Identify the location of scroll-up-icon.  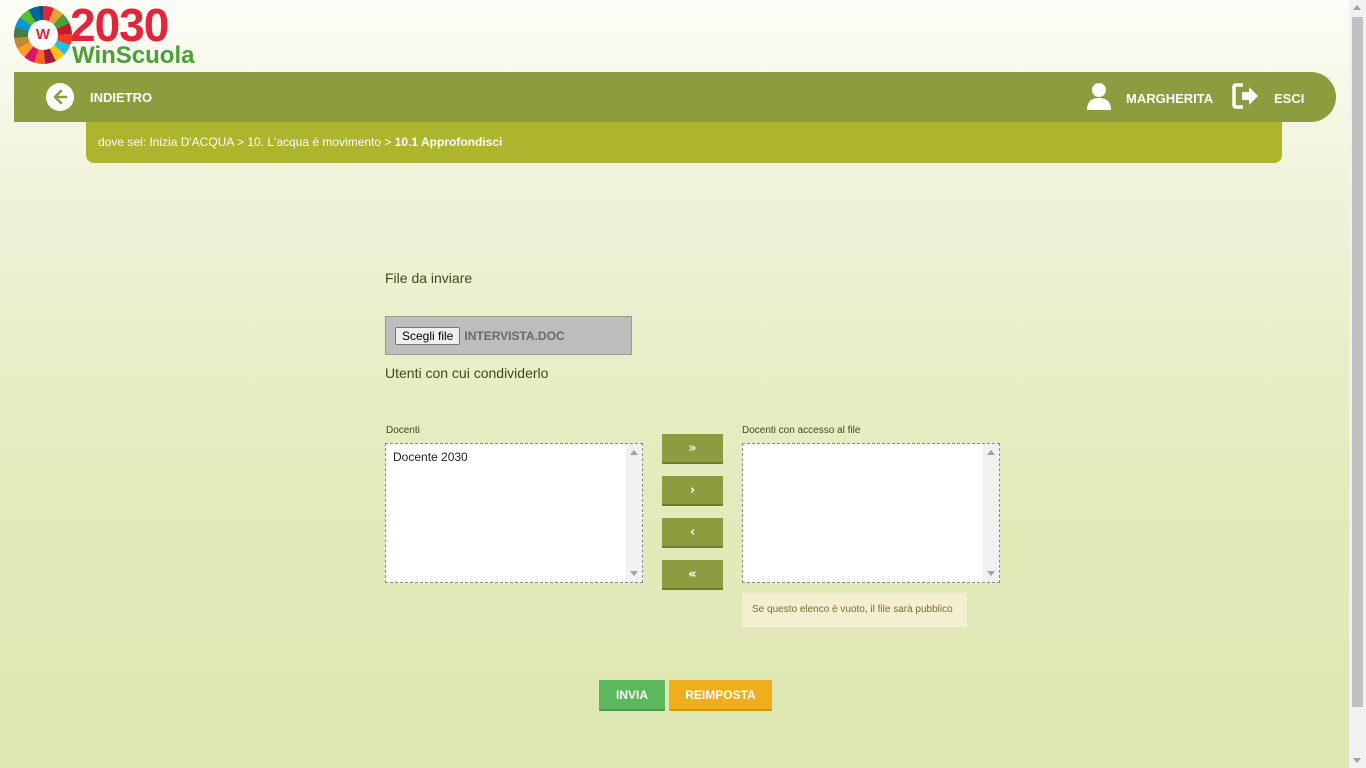
(1357, 7).